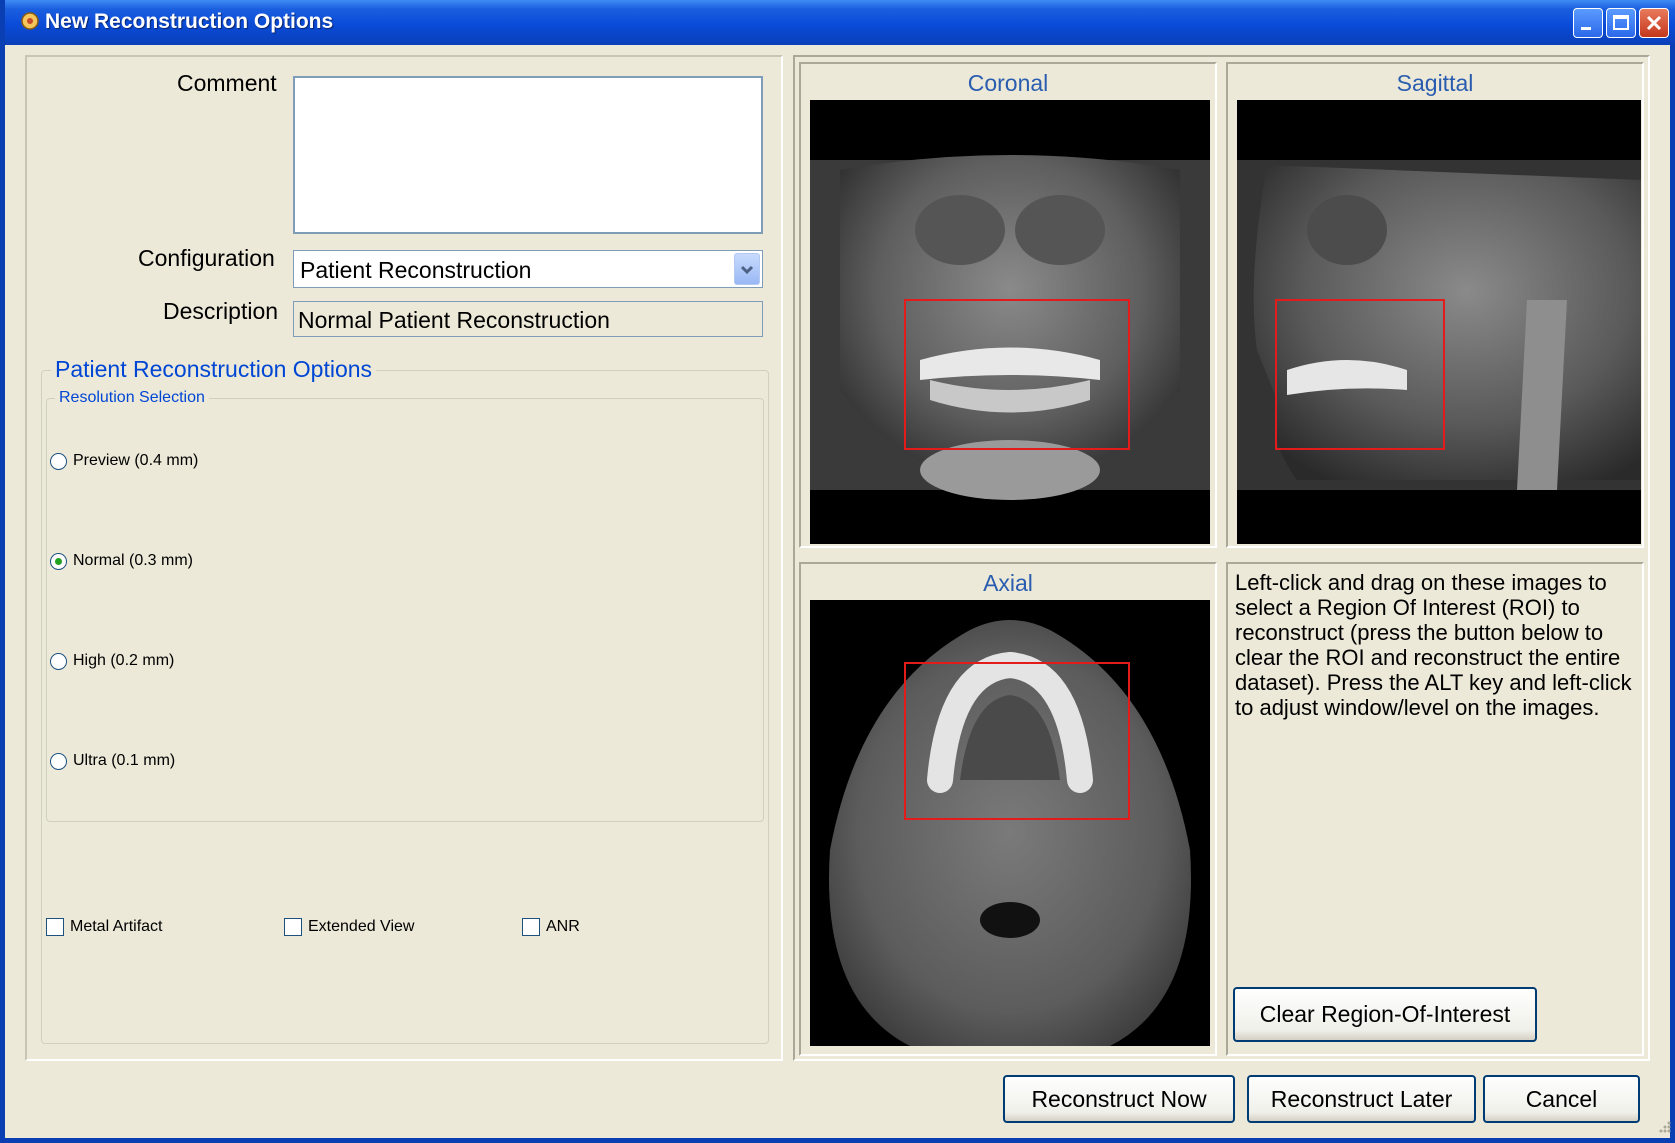 The width and height of the screenshot is (1675, 1143). Describe the element at coordinates (1664, 1126) in the screenshot. I see `resize-grip-icon` at that location.